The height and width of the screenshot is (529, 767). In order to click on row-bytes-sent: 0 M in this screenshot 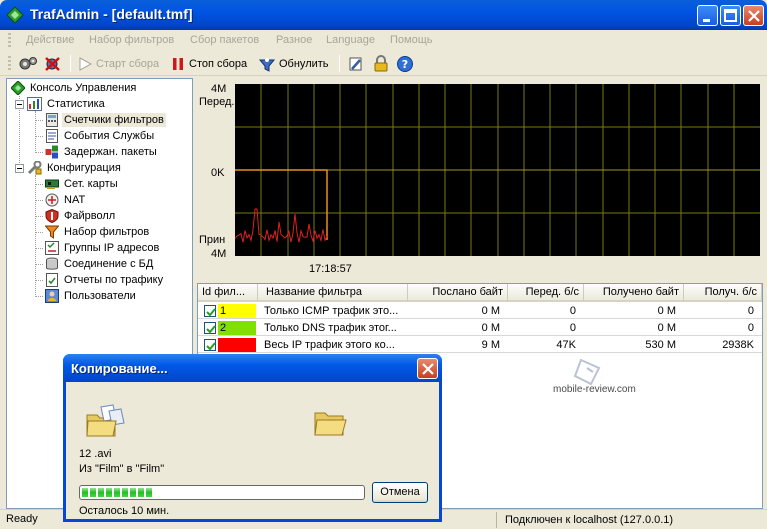, I will do `click(490, 311)`.